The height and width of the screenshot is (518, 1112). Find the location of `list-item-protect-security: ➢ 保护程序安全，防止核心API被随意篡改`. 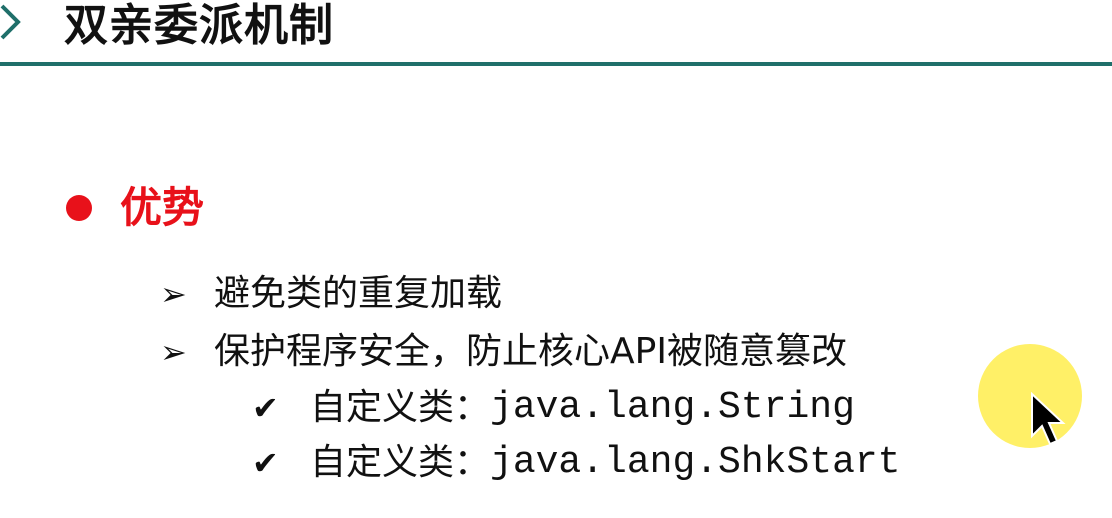

list-item-protect-security: ➢ 保护程序安全，防止核心API被随意篡改 is located at coordinates (503, 352).